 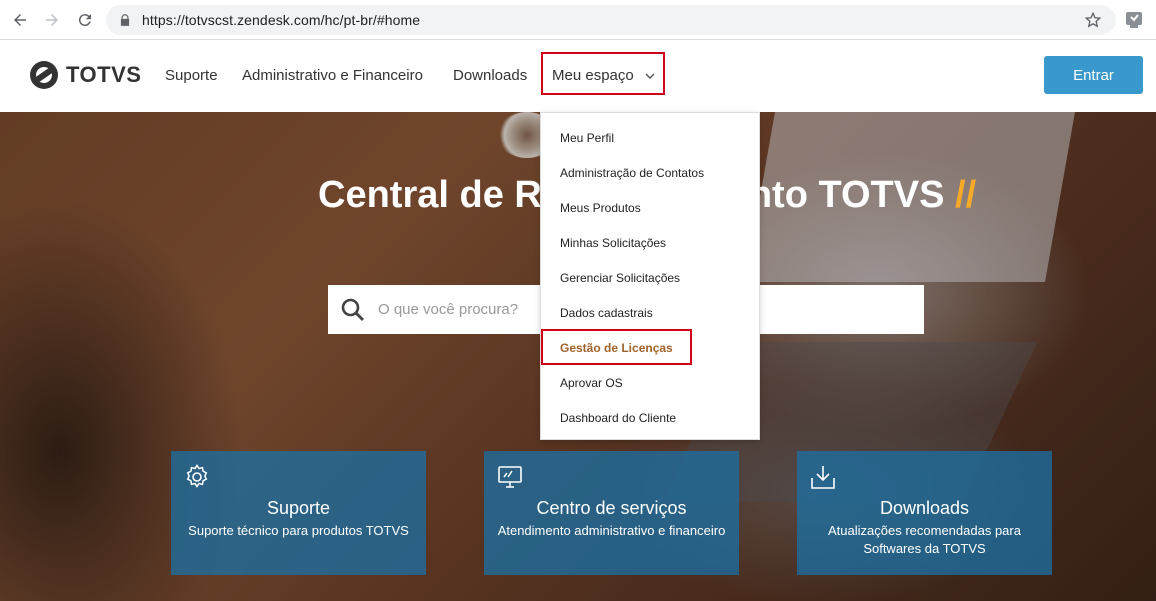 What do you see at coordinates (298, 530) in the screenshot?
I see `card-description: Suporte técnico para produtos TOTVS` at bounding box center [298, 530].